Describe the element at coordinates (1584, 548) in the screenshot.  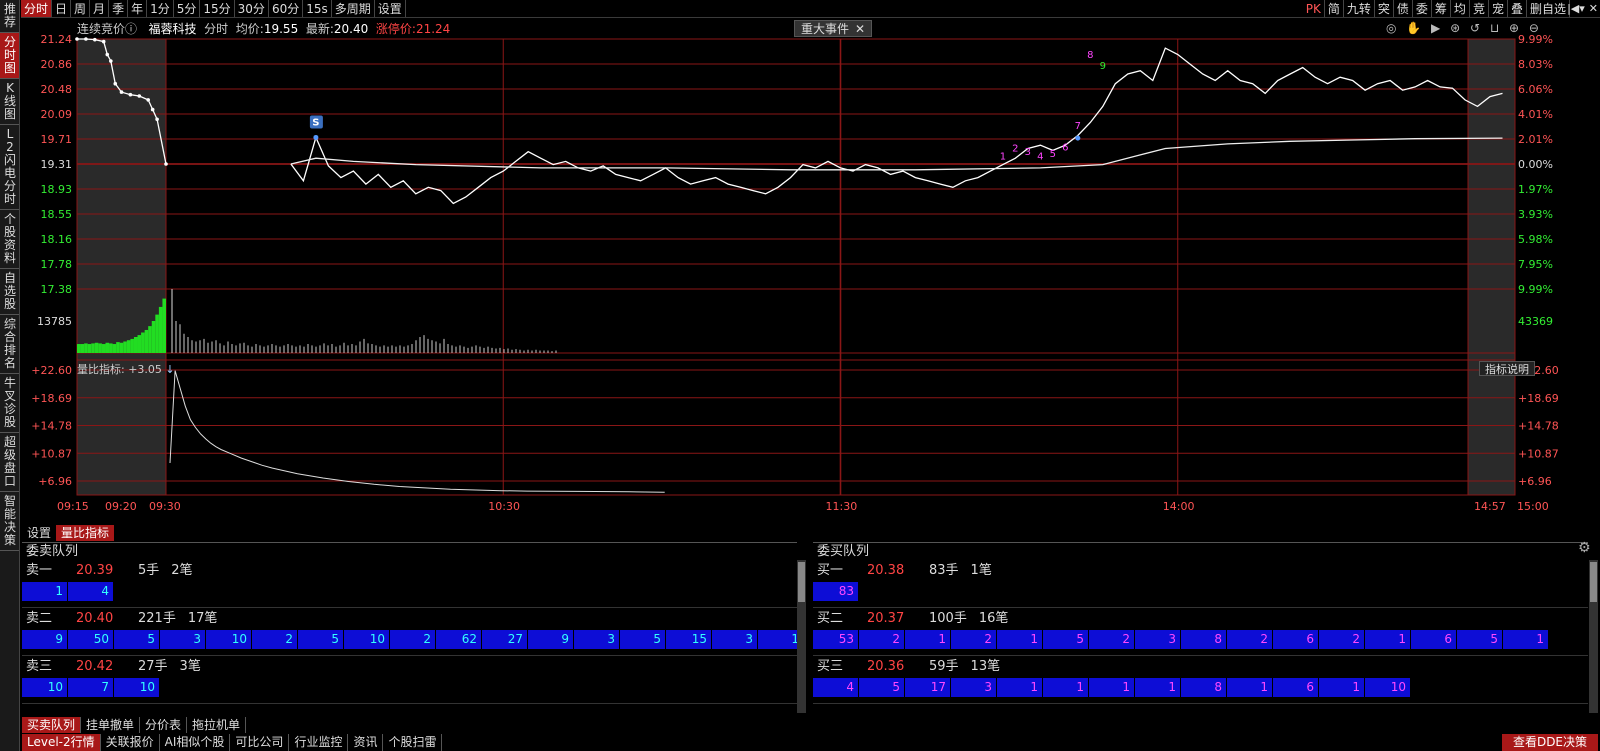
I see `gear-icon: ⚙` at that location.